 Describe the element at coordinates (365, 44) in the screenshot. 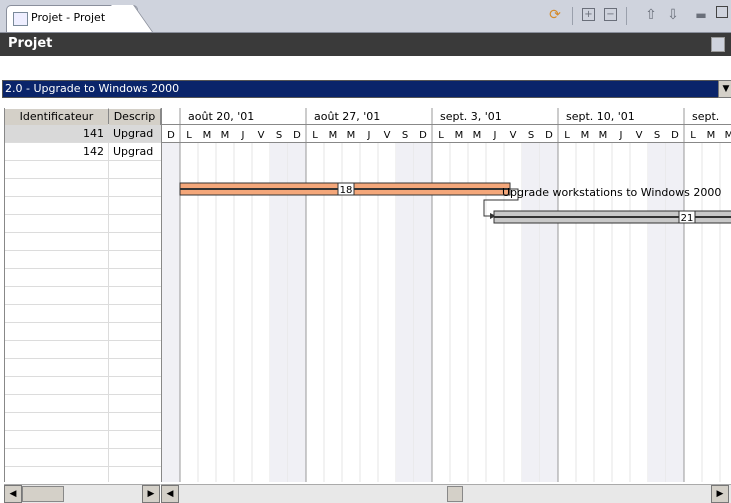

I see `view-header: Projet` at that location.